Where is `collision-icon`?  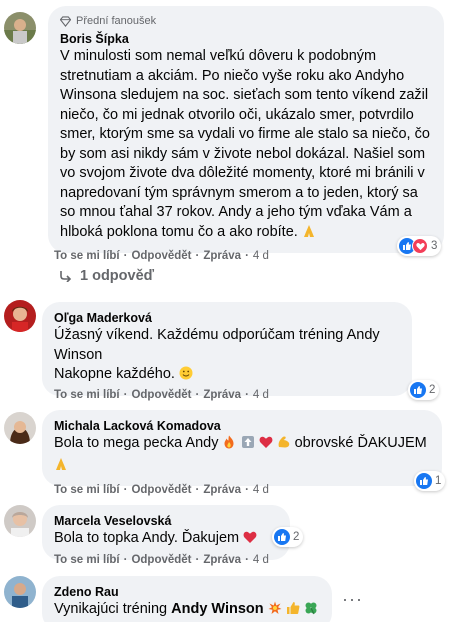 collision-icon is located at coordinates (275, 611).